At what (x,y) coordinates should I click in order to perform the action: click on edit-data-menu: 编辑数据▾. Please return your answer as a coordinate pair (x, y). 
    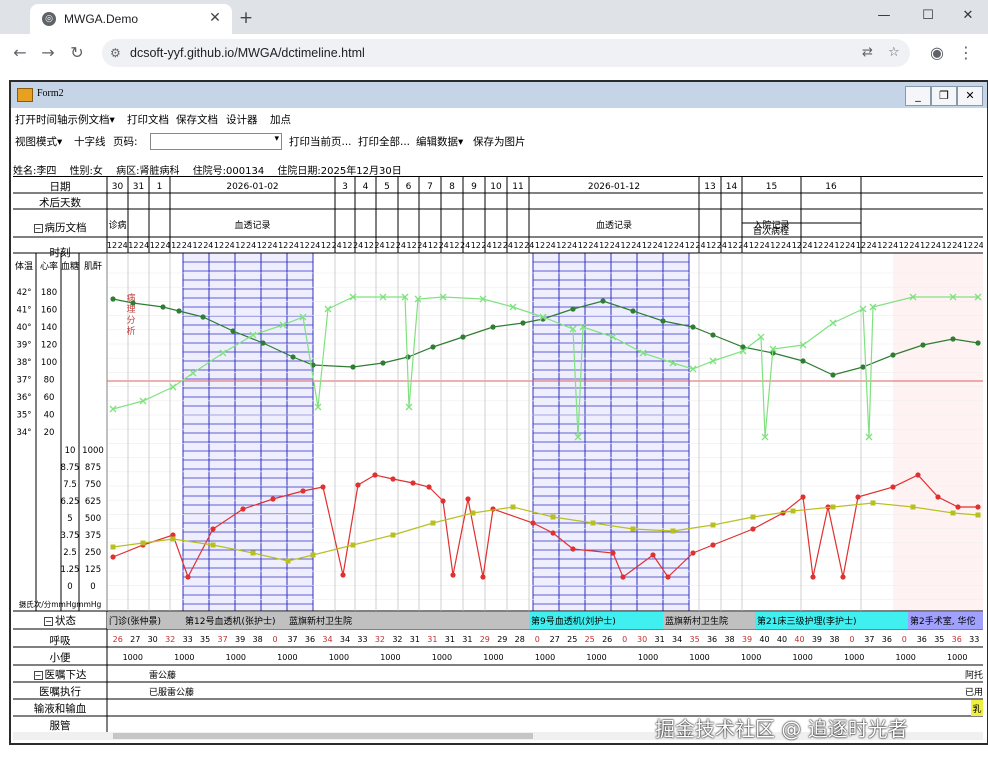
    Looking at the image, I should click on (439, 142).